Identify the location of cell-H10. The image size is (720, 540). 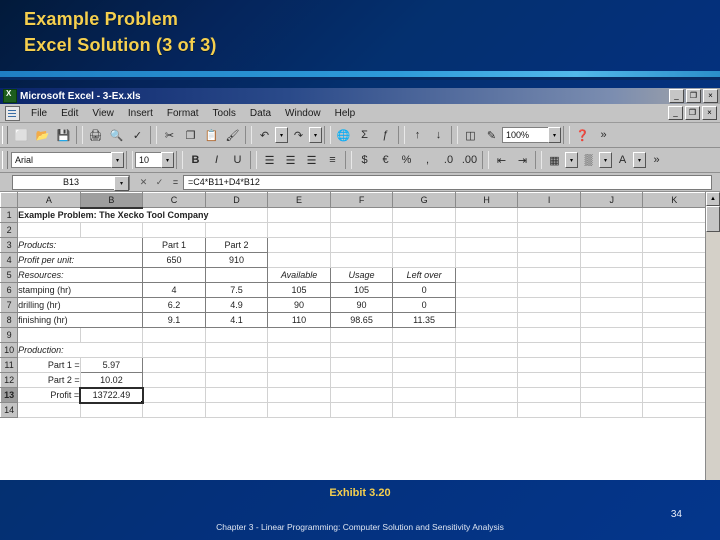
(486, 350).